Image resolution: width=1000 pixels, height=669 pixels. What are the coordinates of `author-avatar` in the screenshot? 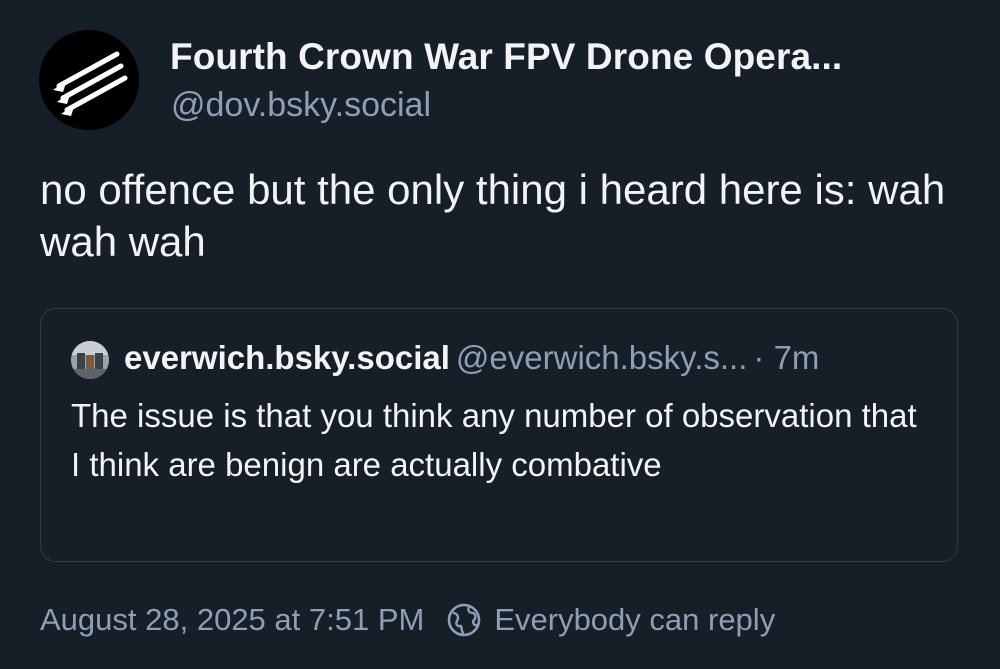 It's located at (89, 80).